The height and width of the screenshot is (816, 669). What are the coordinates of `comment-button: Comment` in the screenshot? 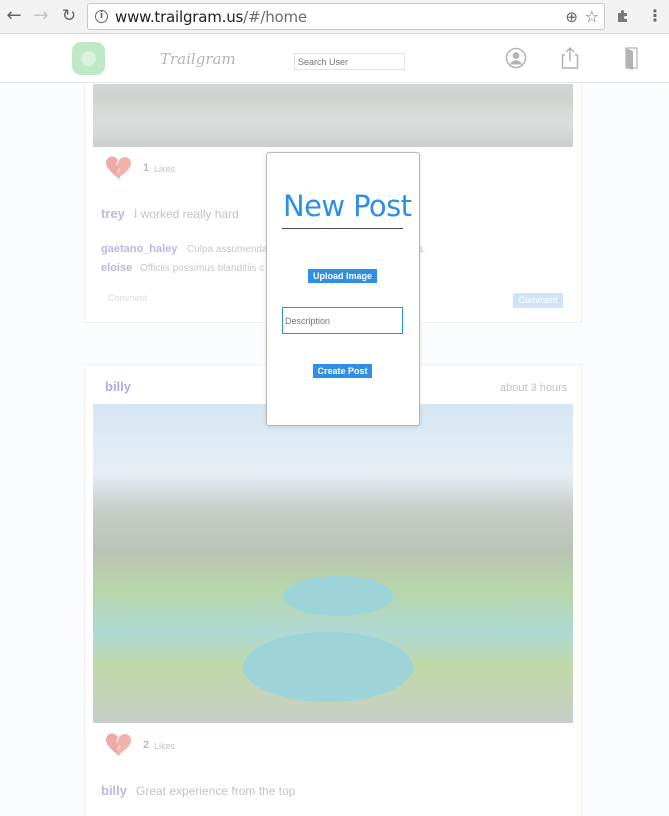 It's located at (538, 300).